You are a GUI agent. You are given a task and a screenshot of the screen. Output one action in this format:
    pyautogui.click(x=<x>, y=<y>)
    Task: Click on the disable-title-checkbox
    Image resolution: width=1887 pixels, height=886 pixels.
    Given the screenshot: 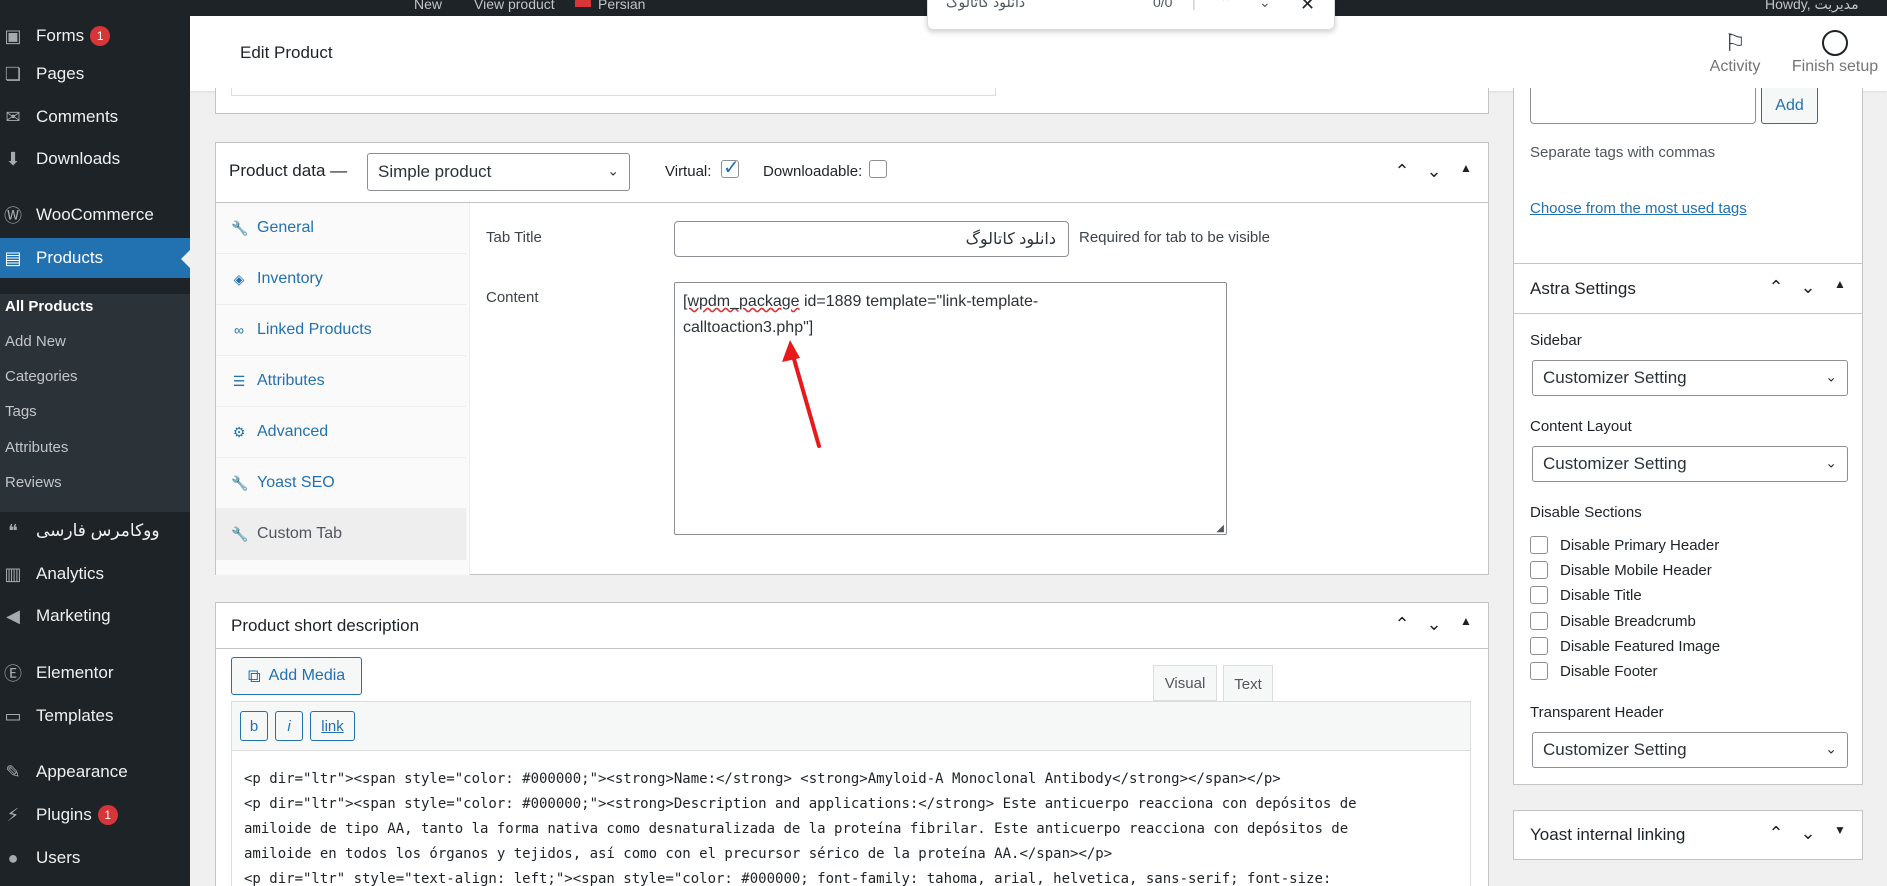 What is the action you would take?
    pyautogui.click(x=1539, y=595)
    